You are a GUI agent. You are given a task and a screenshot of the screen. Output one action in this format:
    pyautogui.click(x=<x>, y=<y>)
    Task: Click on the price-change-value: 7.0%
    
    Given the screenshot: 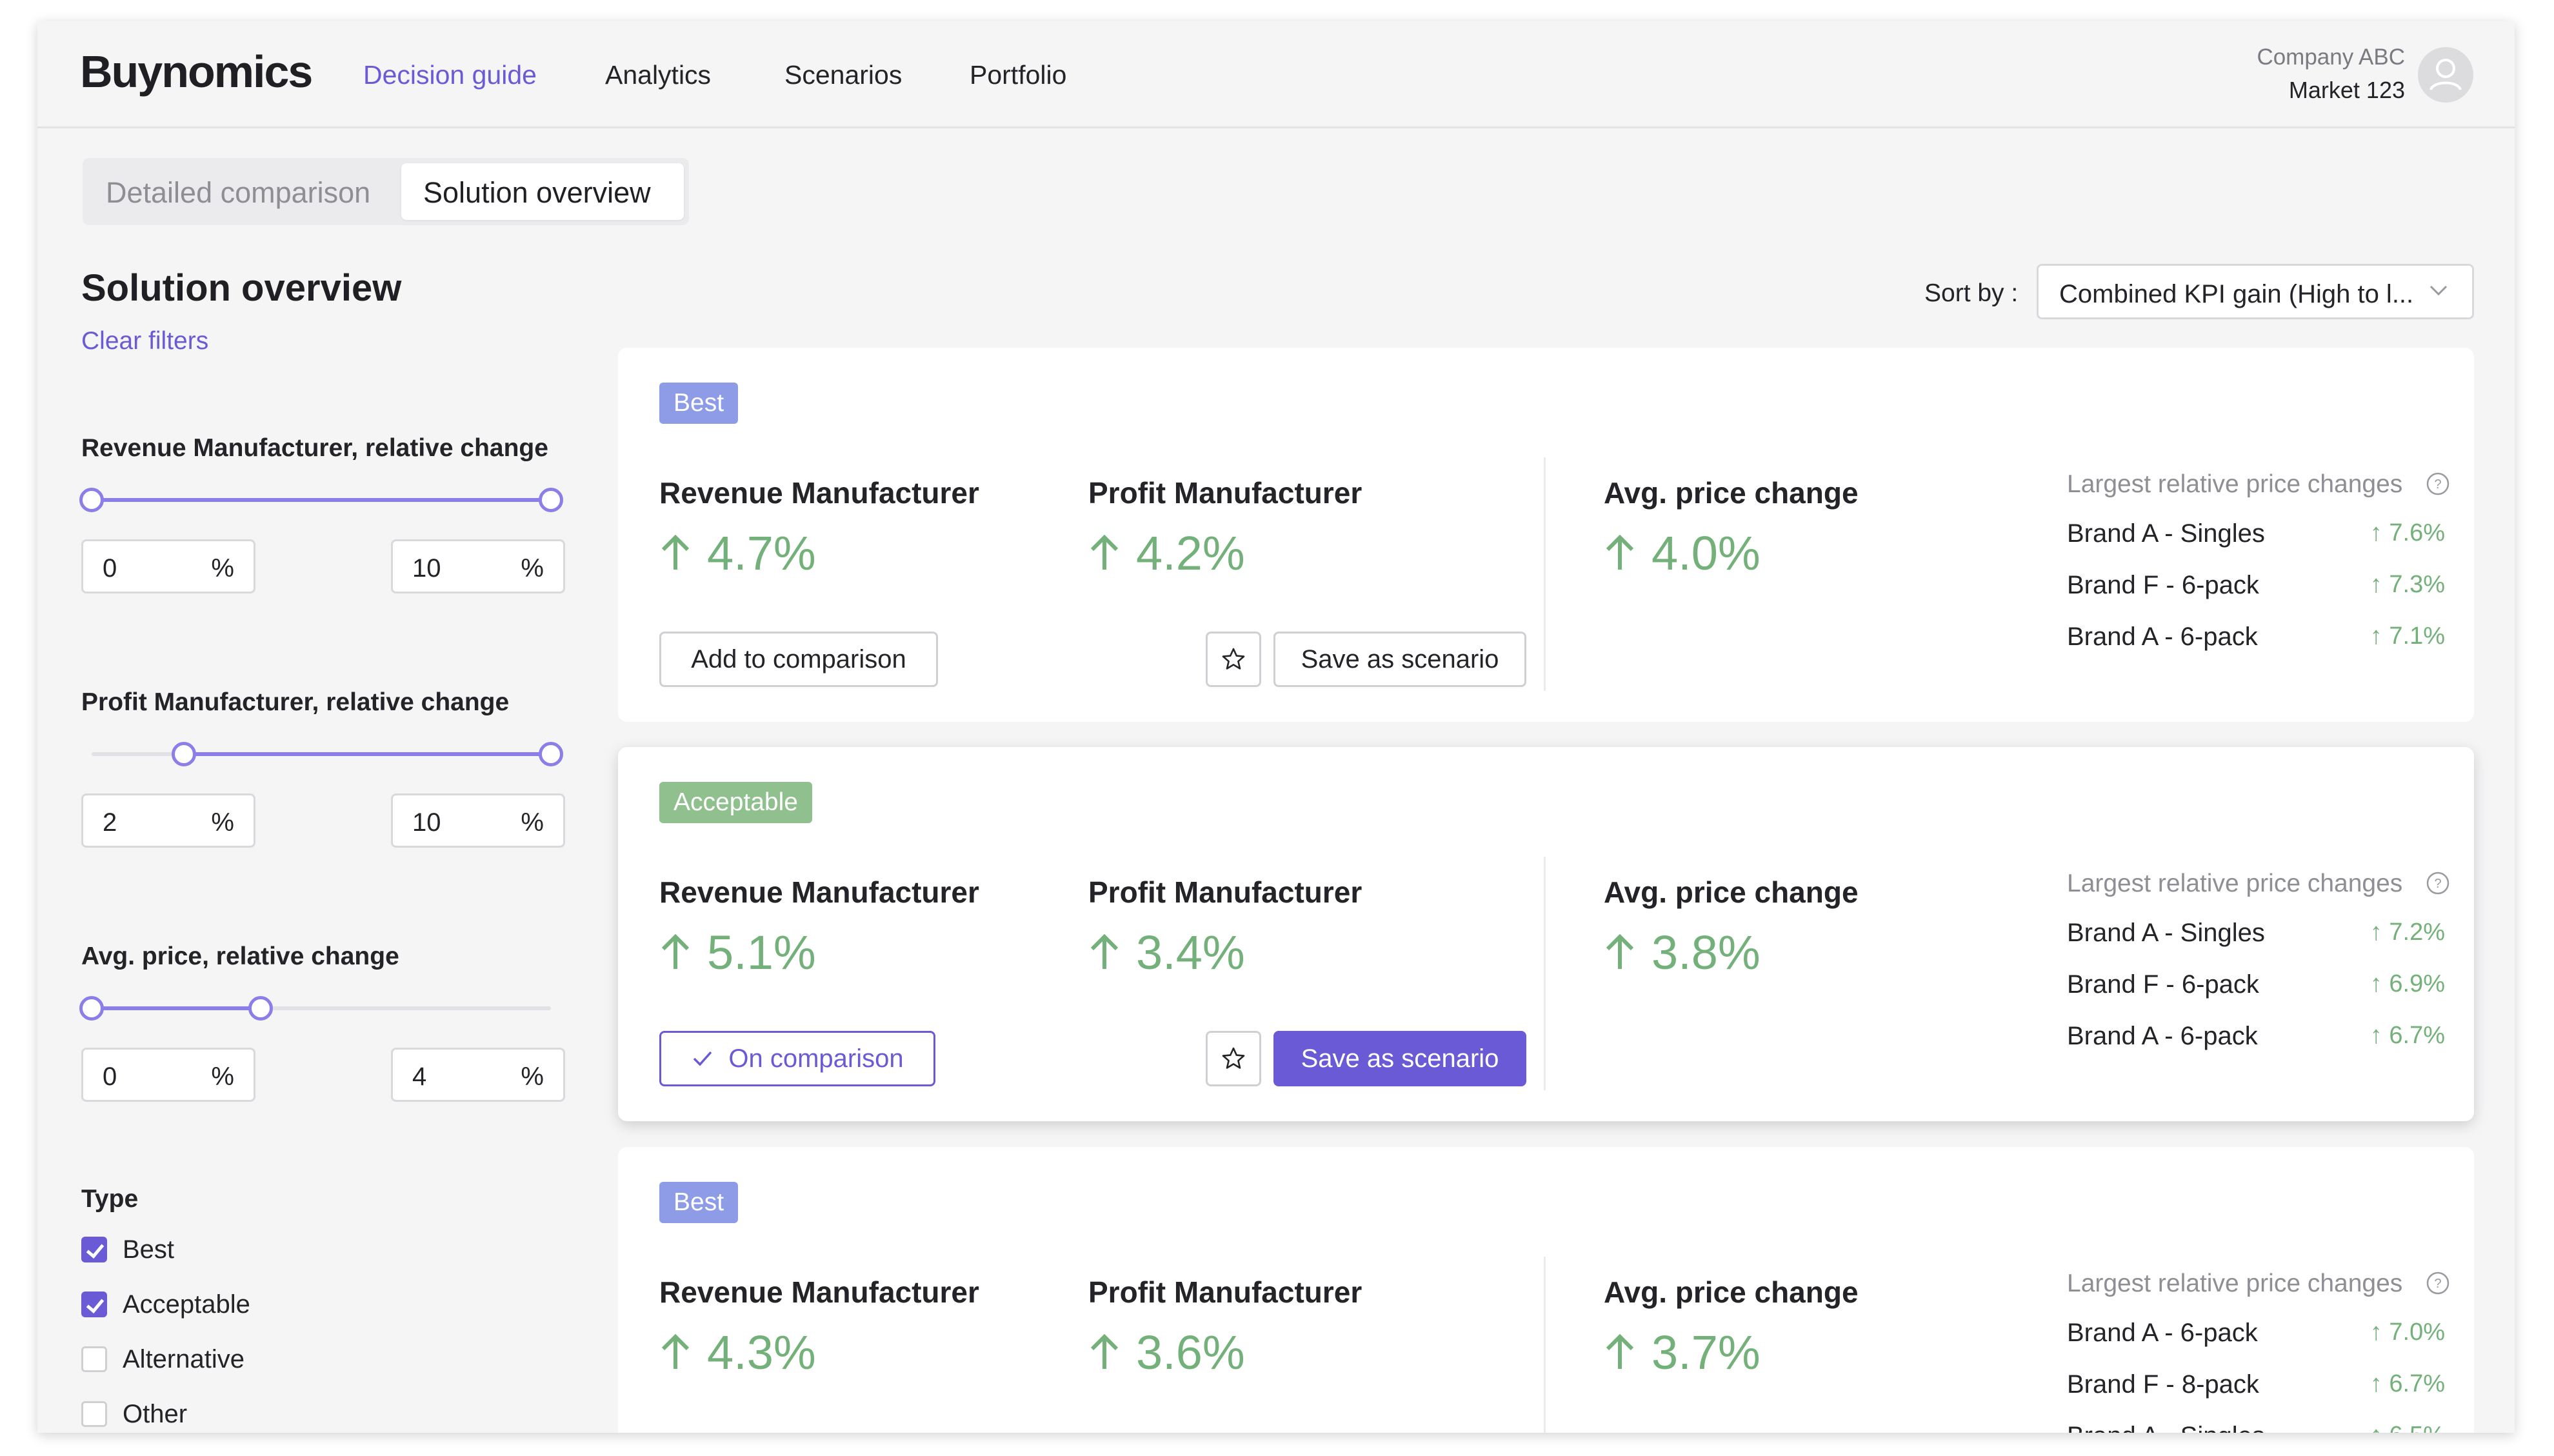 What is the action you would take?
    pyautogui.click(x=2407, y=1332)
    